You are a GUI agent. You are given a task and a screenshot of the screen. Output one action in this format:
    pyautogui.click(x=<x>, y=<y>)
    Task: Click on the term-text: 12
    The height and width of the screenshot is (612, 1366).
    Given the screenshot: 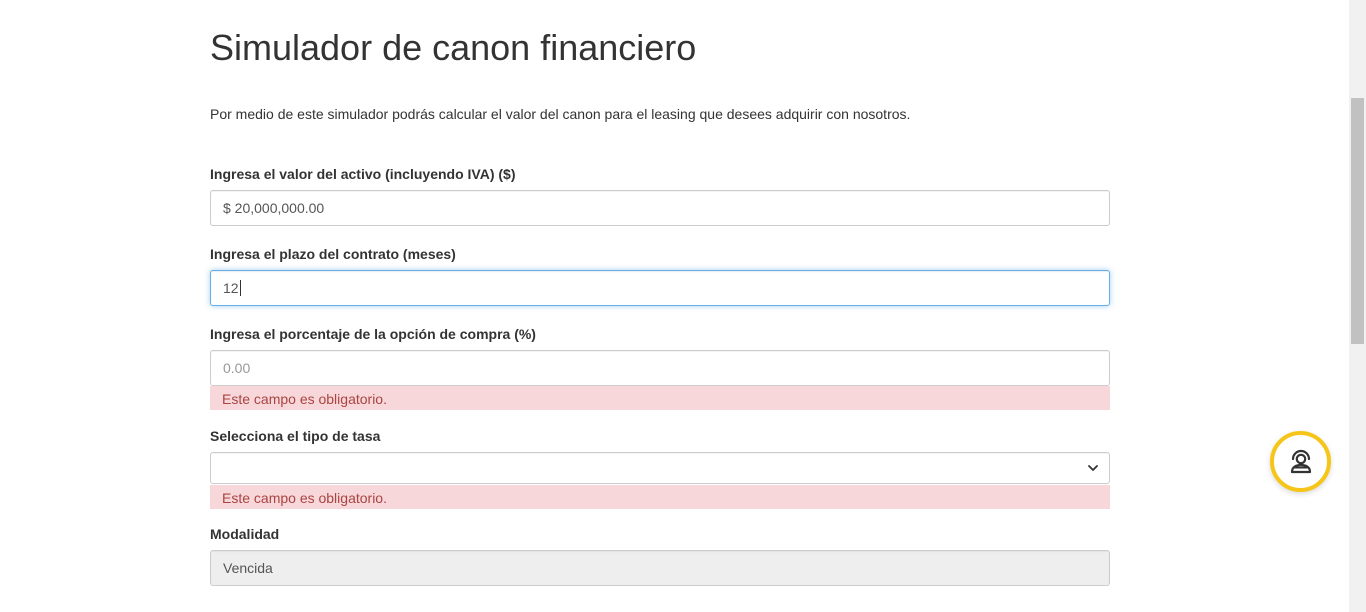 What is the action you would take?
    pyautogui.click(x=231, y=288)
    